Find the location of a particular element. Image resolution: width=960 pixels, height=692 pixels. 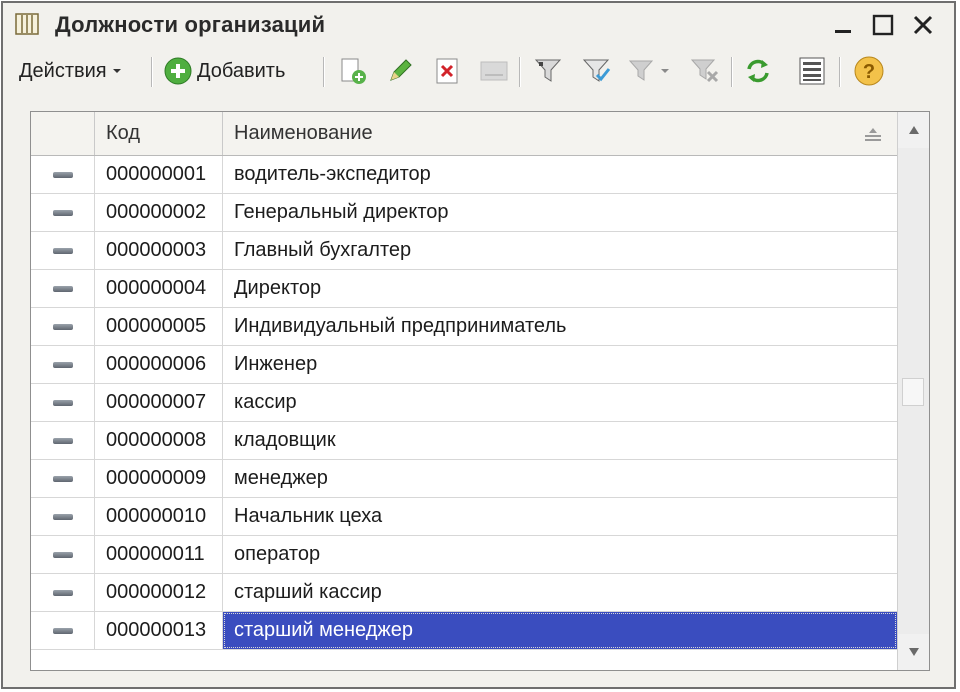

scroll-up-button is located at coordinates (913, 130).